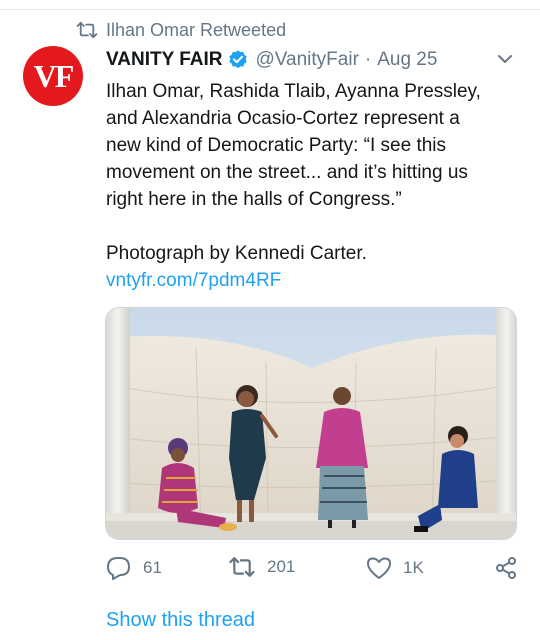  What do you see at coordinates (236, 253) in the screenshot?
I see `photo-credit: Photograph by Kennedi Carter.` at bounding box center [236, 253].